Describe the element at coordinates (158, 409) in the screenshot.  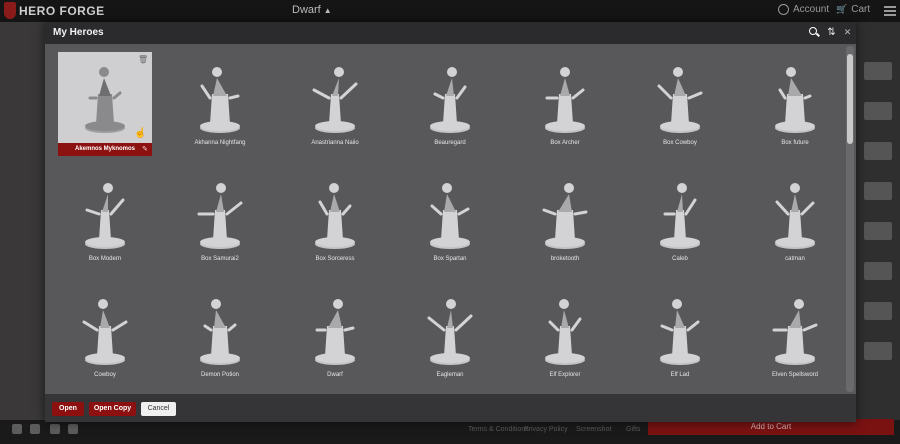
I see `cancel-button: Cancel` at that location.